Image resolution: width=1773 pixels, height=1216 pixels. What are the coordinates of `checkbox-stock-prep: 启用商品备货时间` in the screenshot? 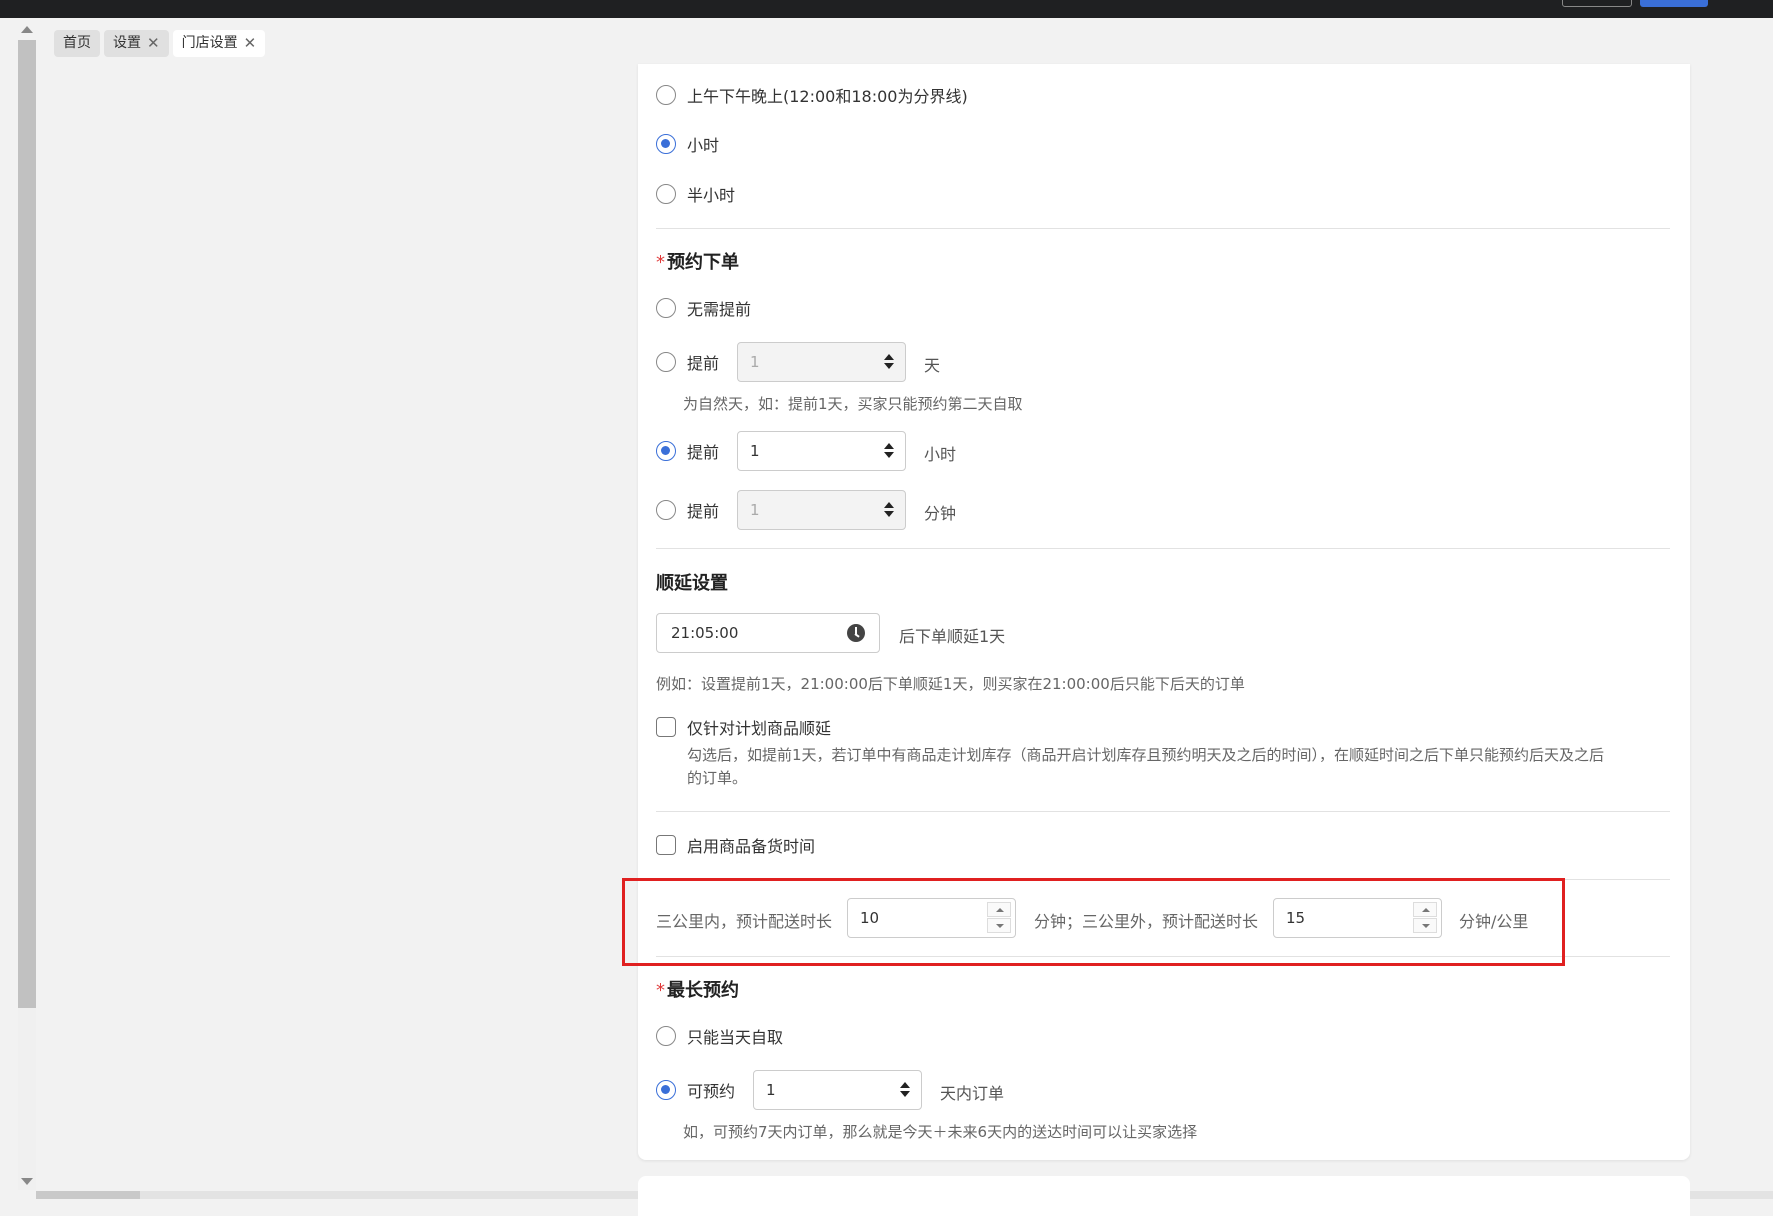 It's located at (735, 845).